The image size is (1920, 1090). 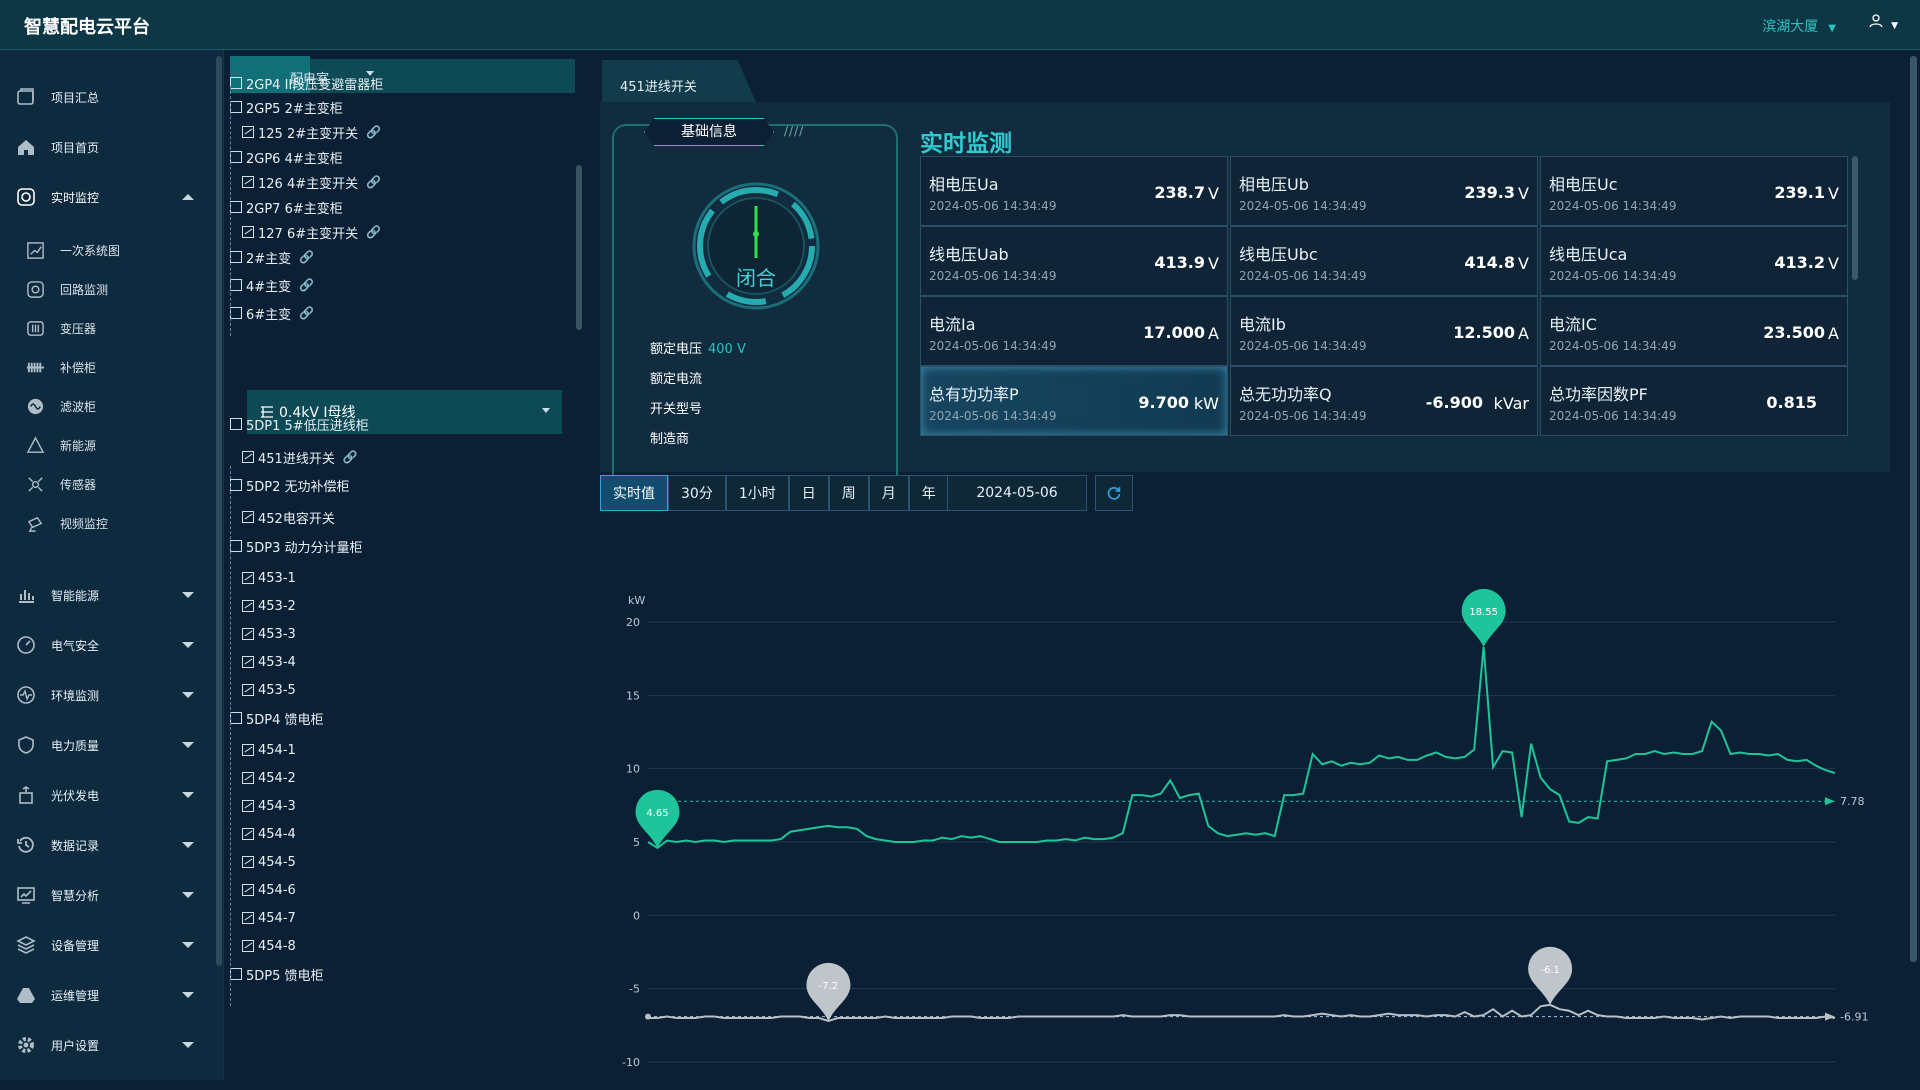 What do you see at coordinates (105, 995) in the screenshot?
I see `sidebar-item-ops: 运维管理` at bounding box center [105, 995].